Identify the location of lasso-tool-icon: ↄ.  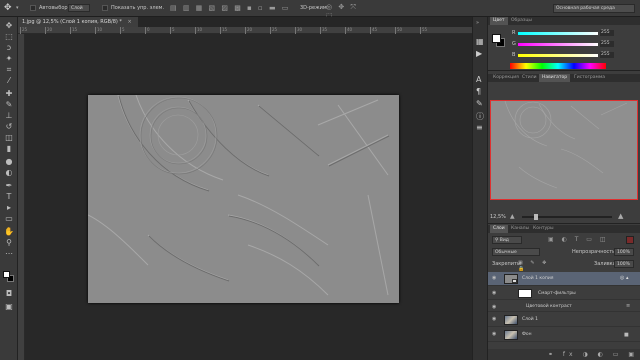
(9, 47).